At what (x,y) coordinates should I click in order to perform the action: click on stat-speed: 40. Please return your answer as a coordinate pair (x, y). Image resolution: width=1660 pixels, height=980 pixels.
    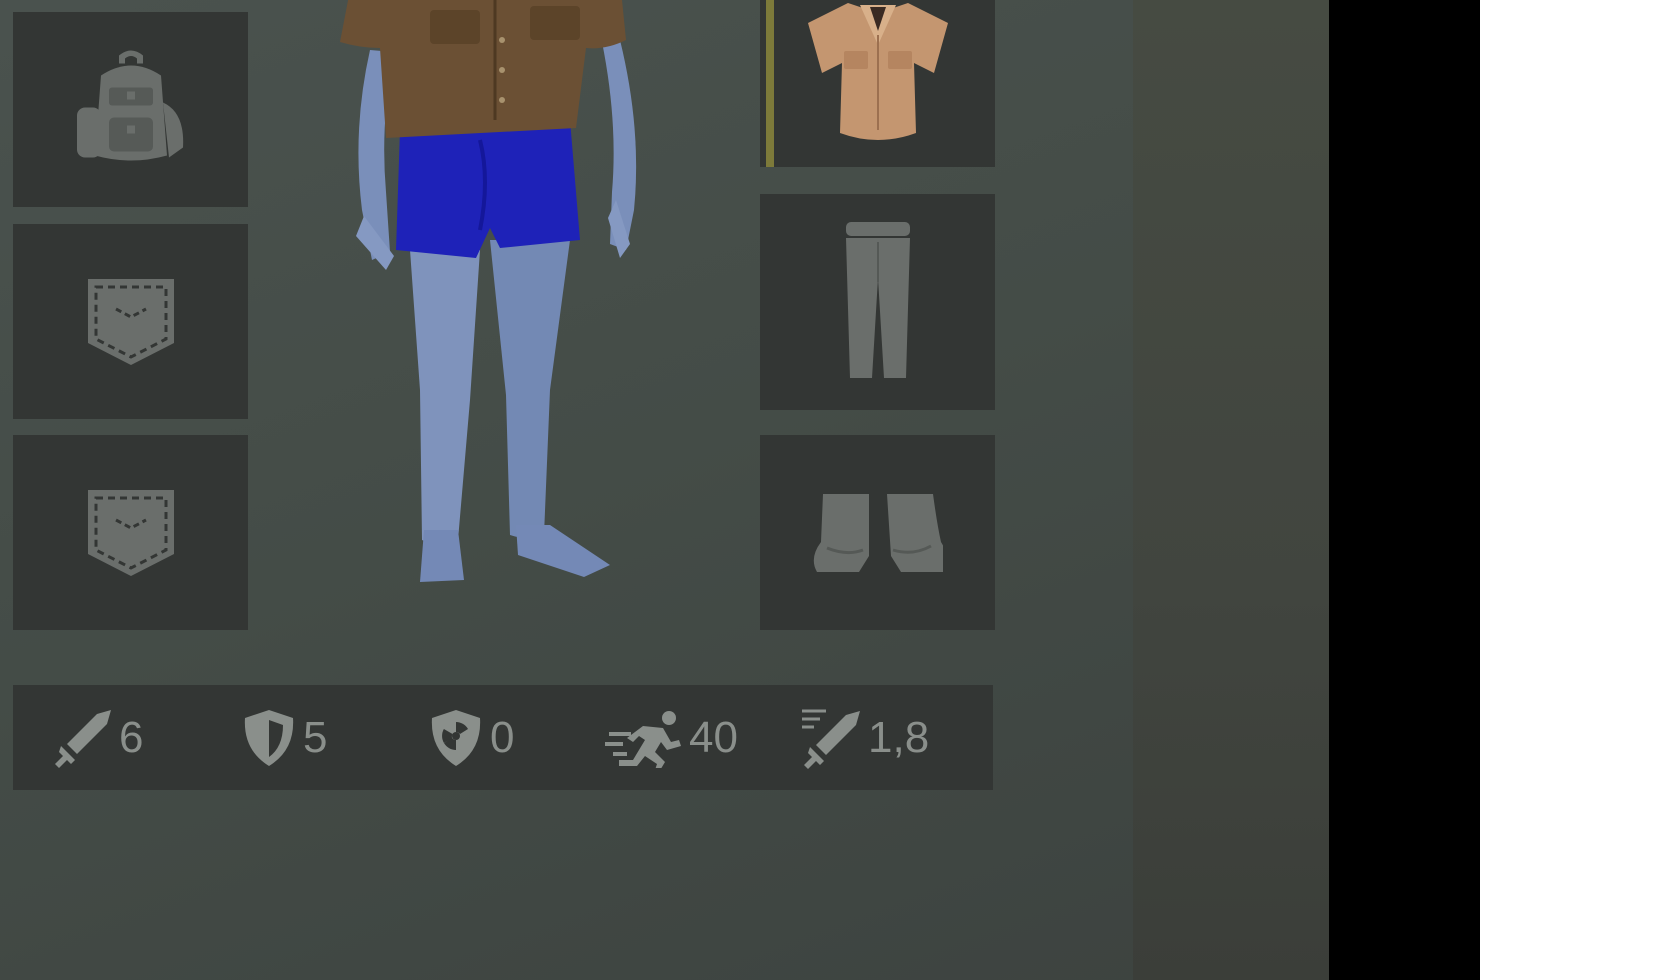
    Looking at the image, I should click on (670, 737).